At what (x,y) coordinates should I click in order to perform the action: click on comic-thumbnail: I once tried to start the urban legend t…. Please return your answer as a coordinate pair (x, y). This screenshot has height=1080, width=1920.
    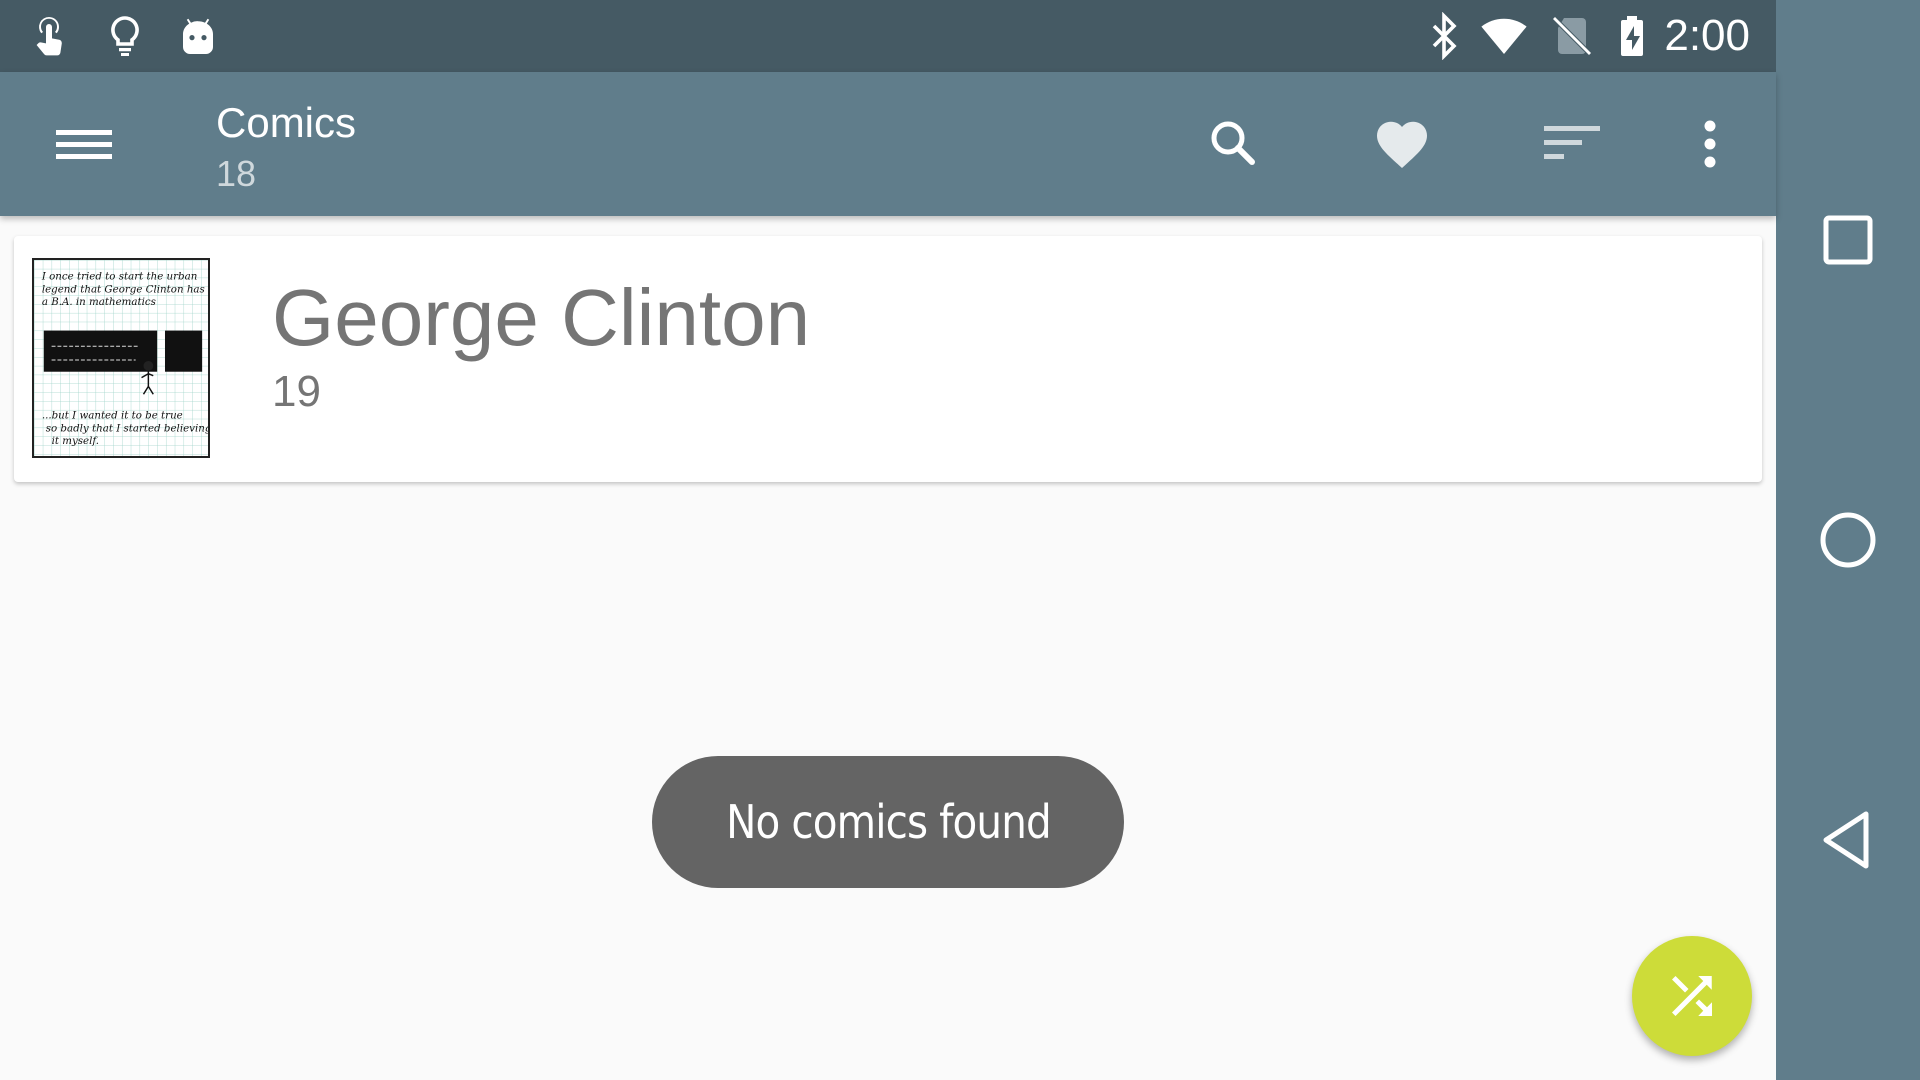
    Looking at the image, I should click on (121, 358).